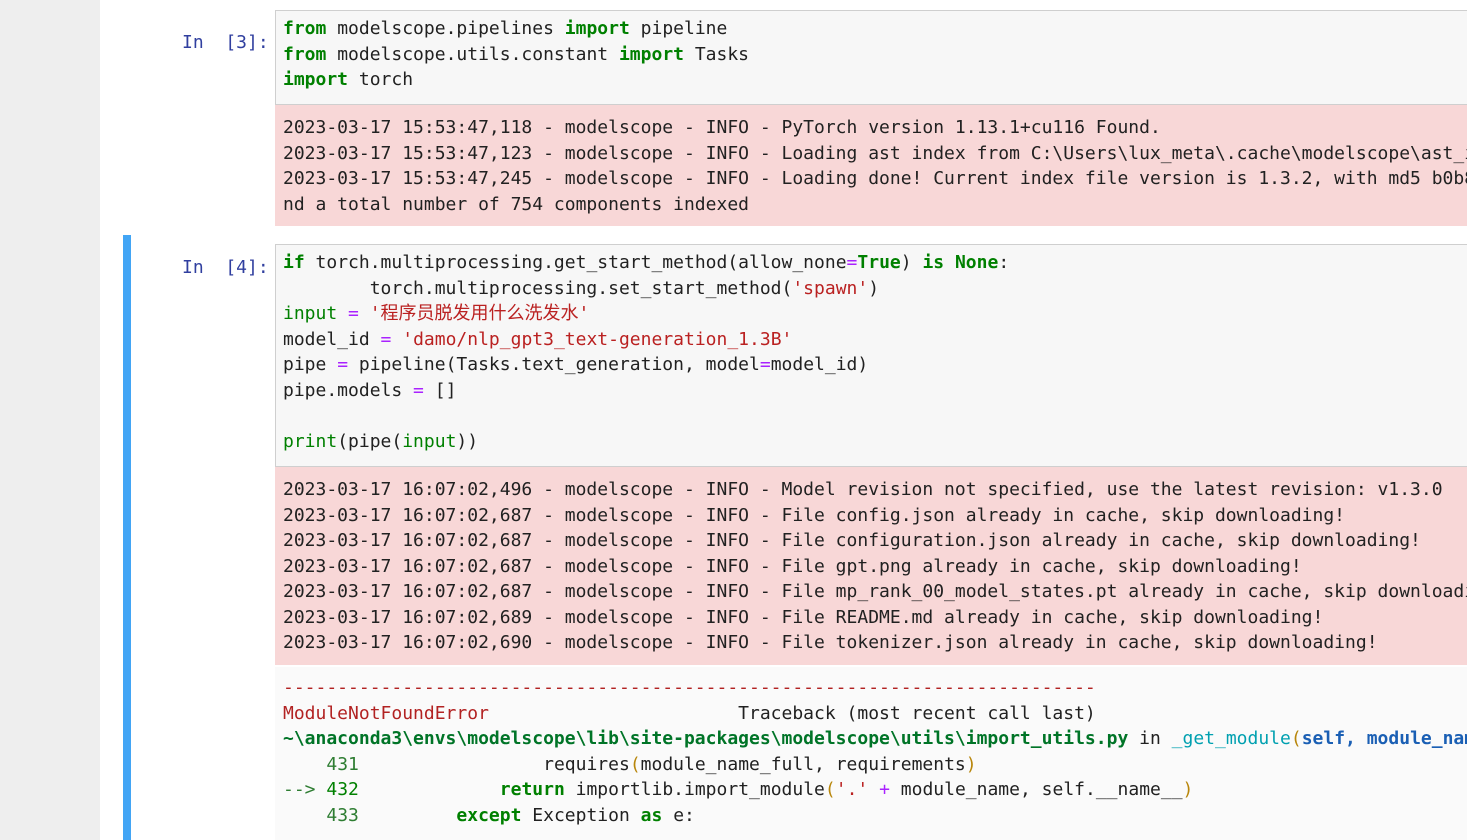 The image size is (1467, 840). What do you see at coordinates (532, 789) in the screenshot?
I see `code-token: return` at bounding box center [532, 789].